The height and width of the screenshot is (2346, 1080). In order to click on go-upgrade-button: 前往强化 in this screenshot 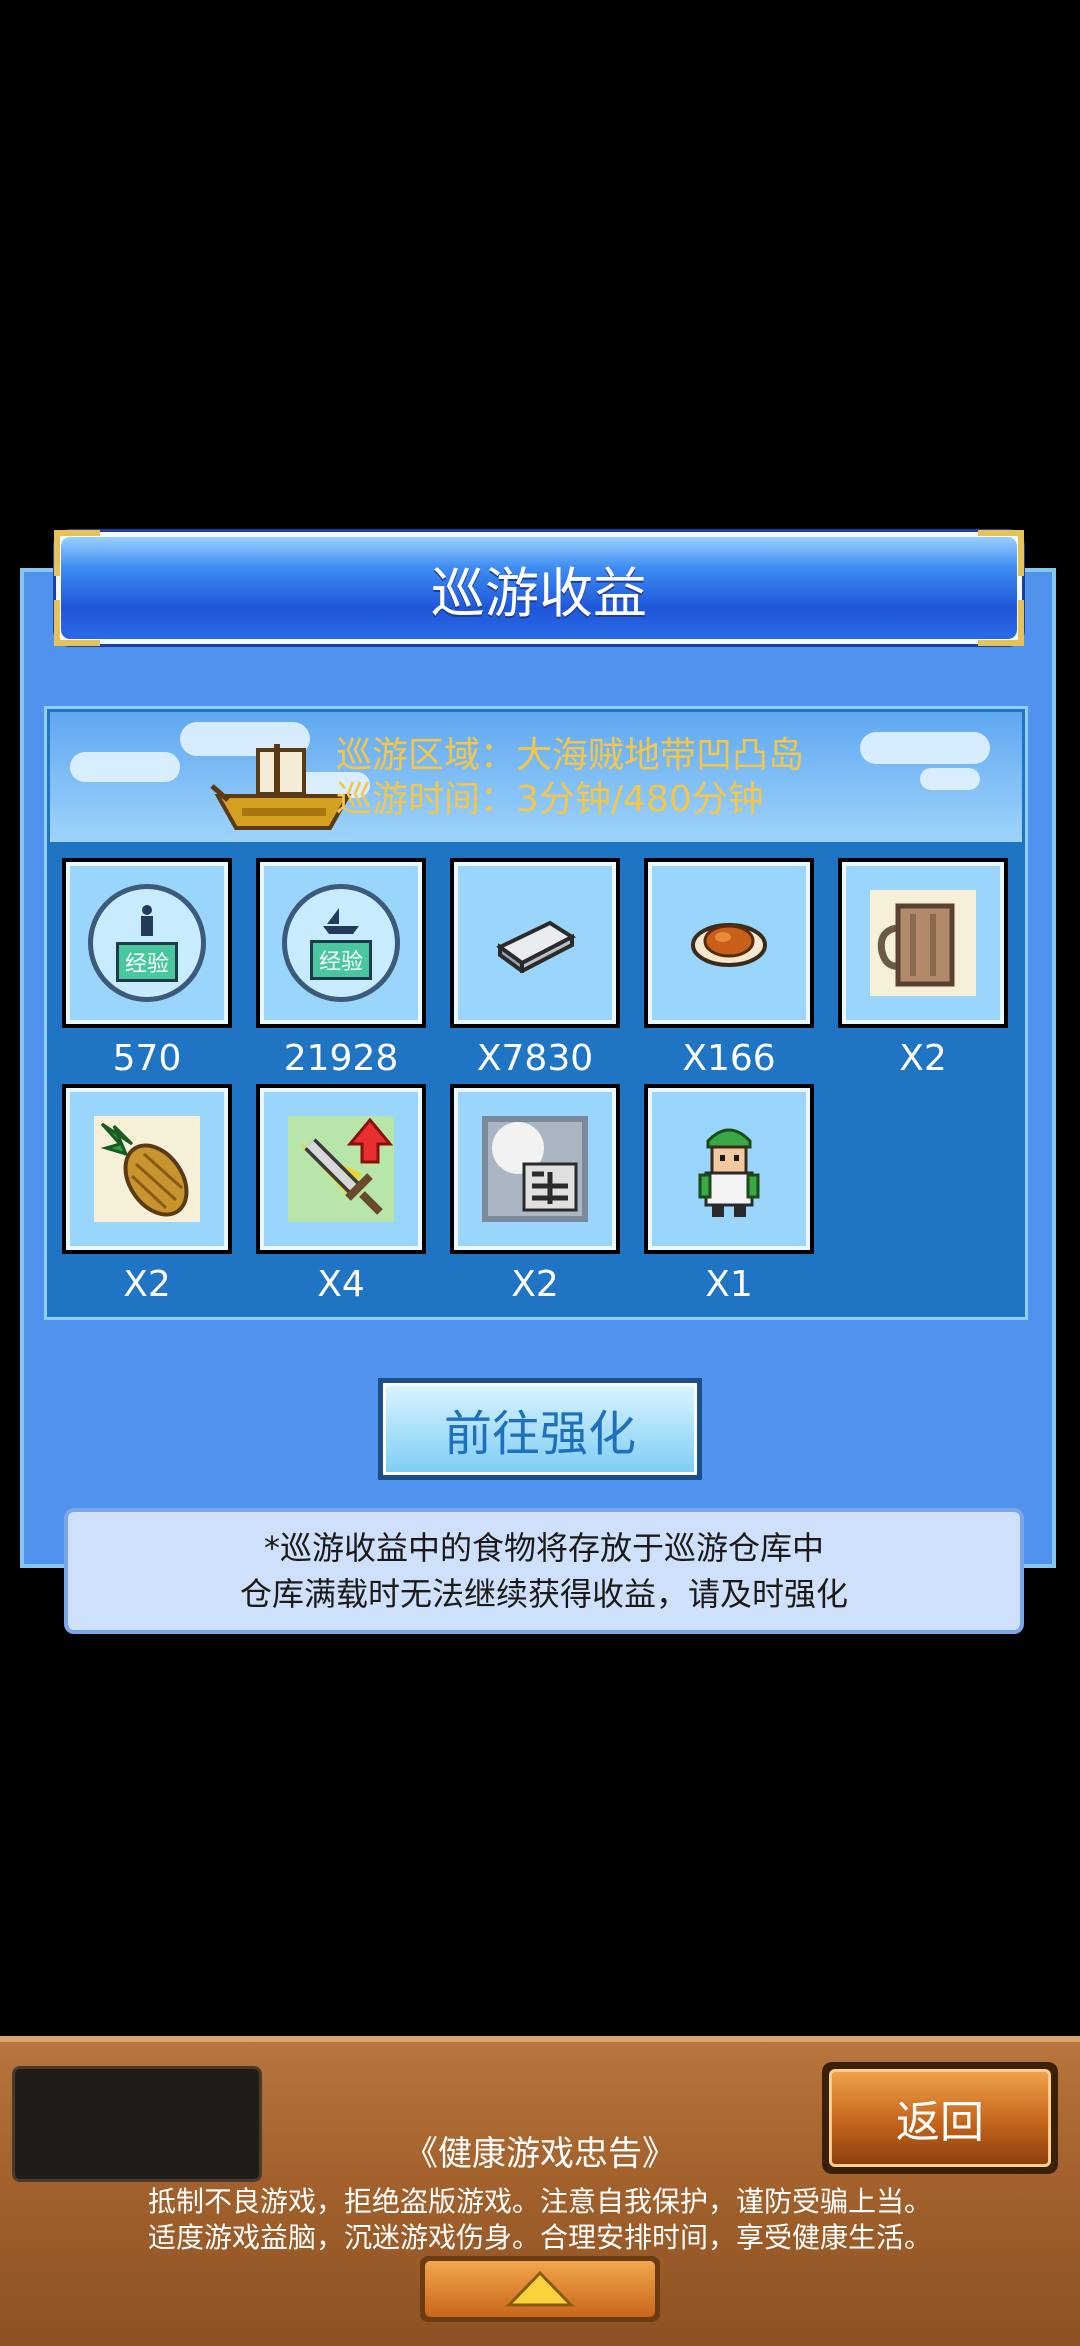, I will do `click(540, 1429)`.